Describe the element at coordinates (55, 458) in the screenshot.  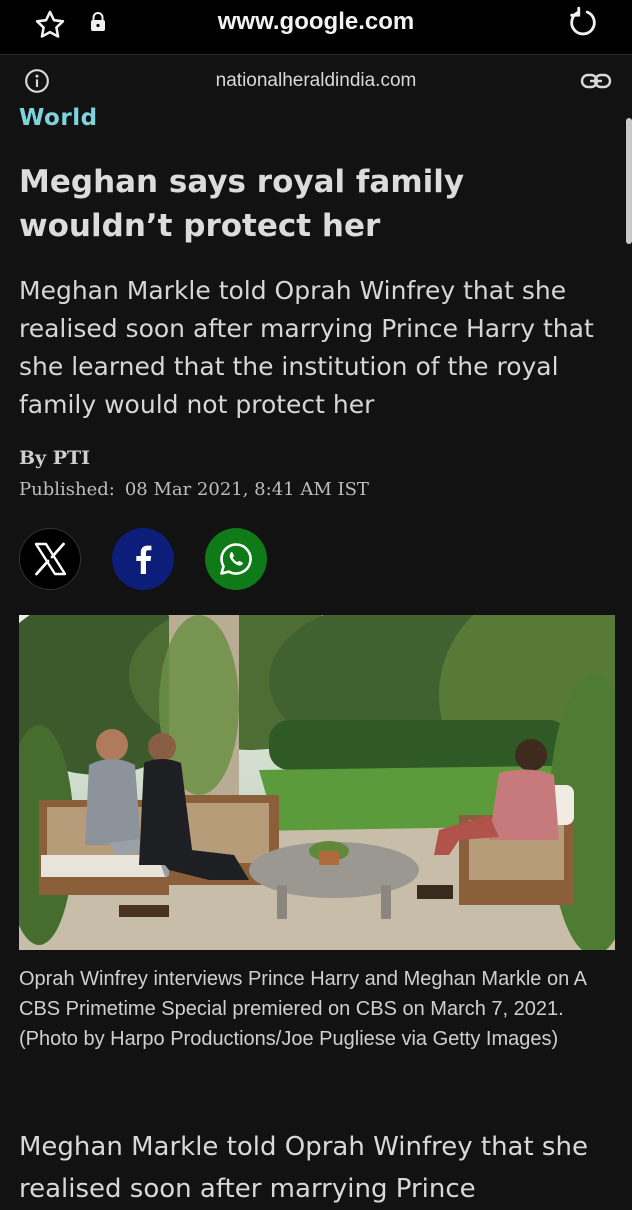
I see `author-byline: By PTI` at that location.